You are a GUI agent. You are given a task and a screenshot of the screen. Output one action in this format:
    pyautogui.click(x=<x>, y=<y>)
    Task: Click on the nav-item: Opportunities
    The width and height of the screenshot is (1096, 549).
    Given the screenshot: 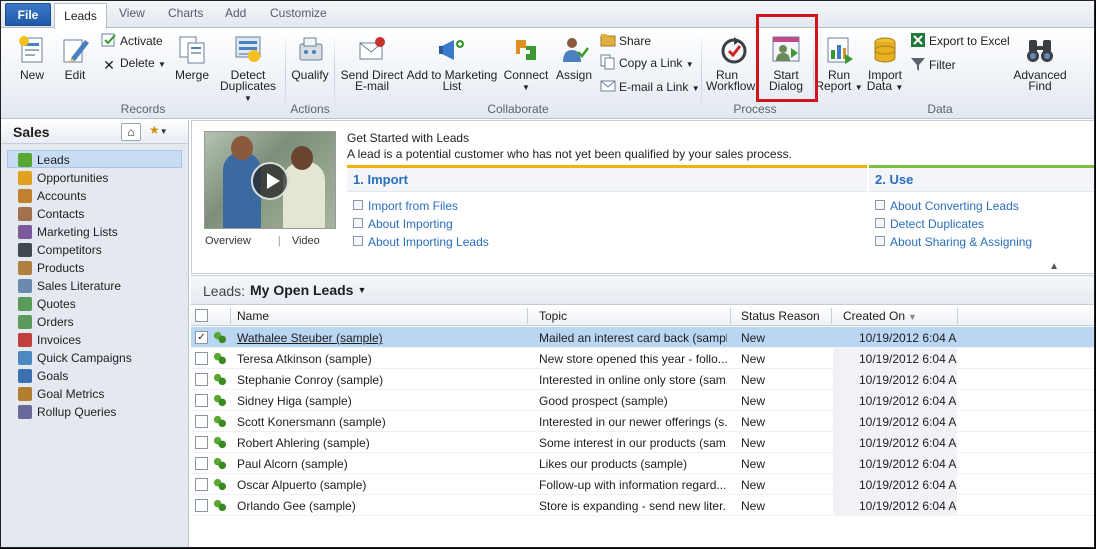 What is the action you would take?
    pyautogui.click(x=94, y=177)
    